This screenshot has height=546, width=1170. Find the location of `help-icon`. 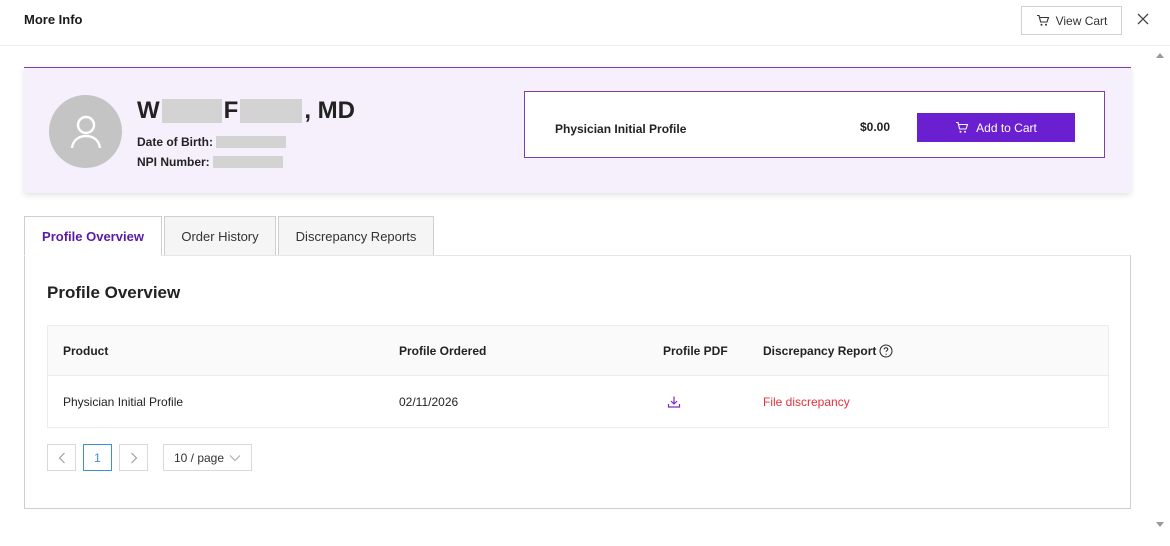

help-icon is located at coordinates (886, 351).